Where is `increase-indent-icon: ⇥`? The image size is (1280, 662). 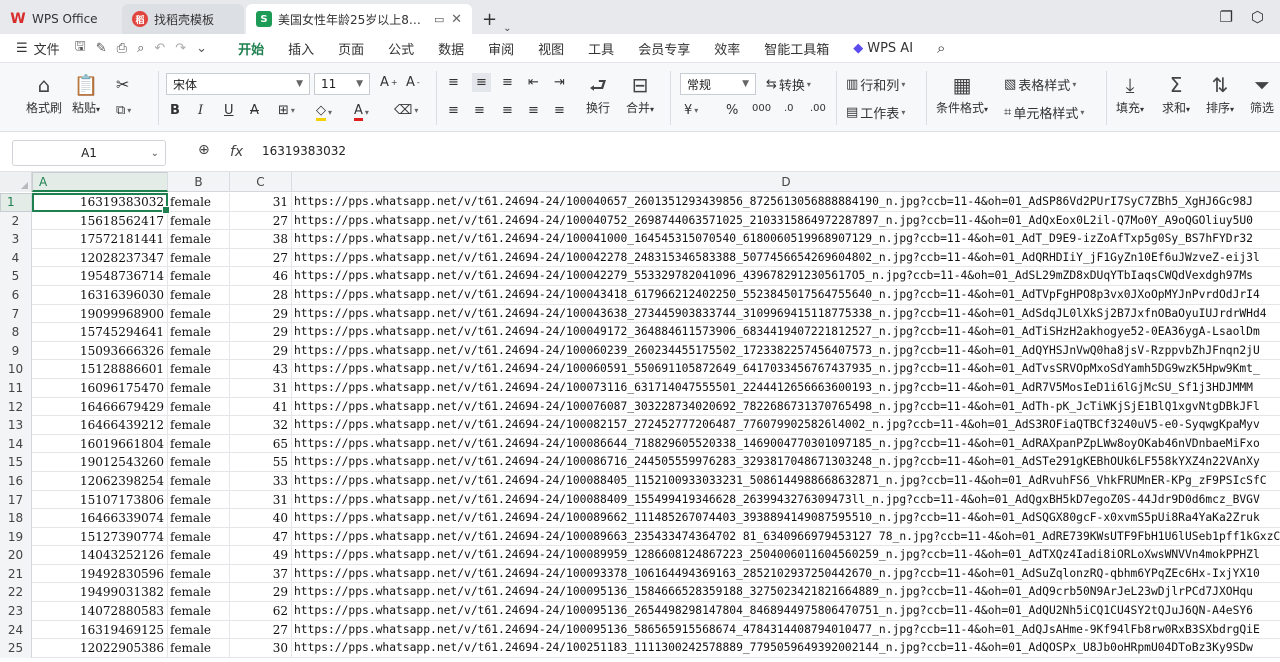 increase-indent-icon: ⇥ is located at coordinates (559, 82).